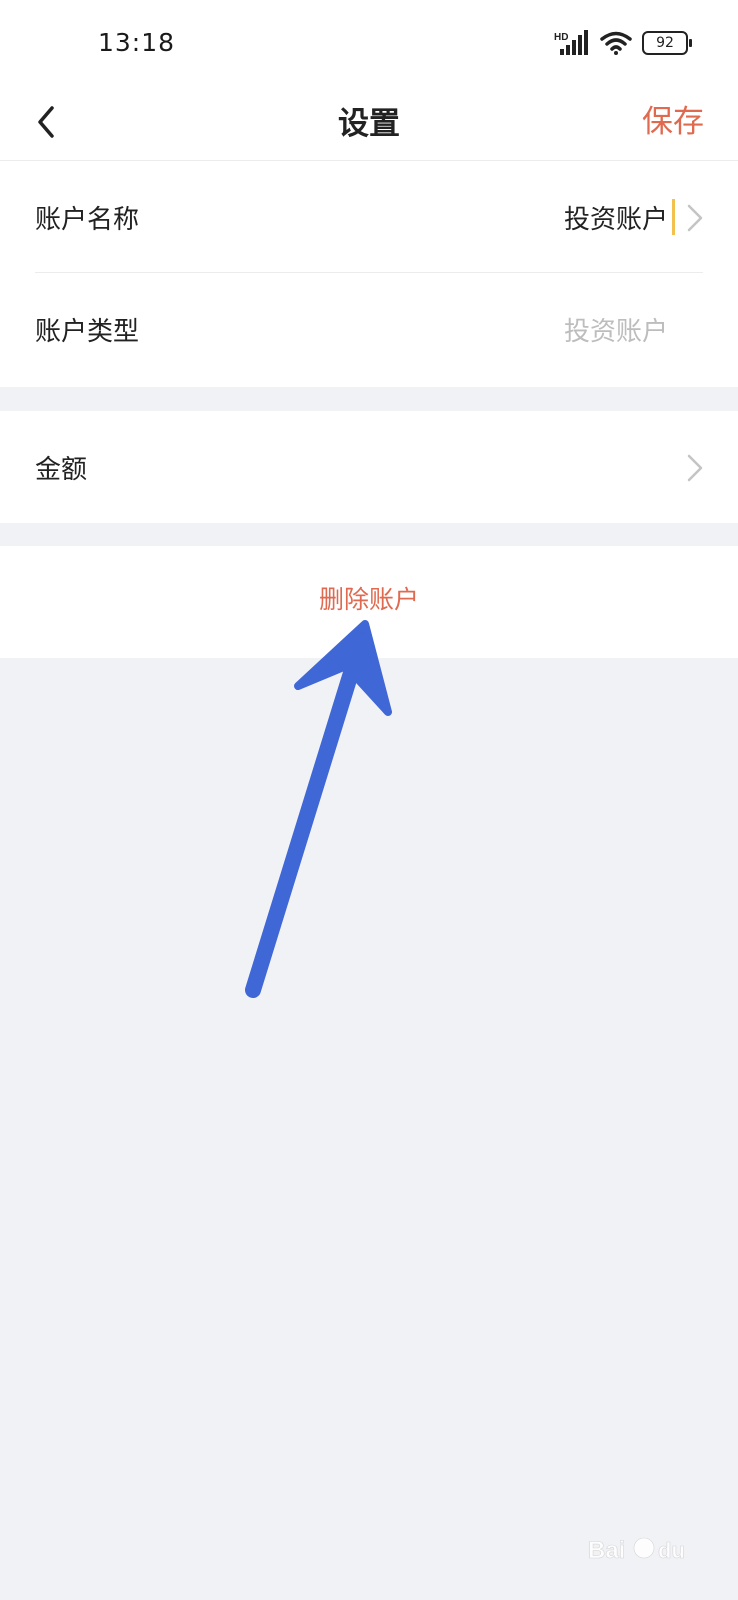  What do you see at coordinates (369, 598) in the screenshot?
I see `delete-account-button: 删除账户` at bounding box center [369, 598].